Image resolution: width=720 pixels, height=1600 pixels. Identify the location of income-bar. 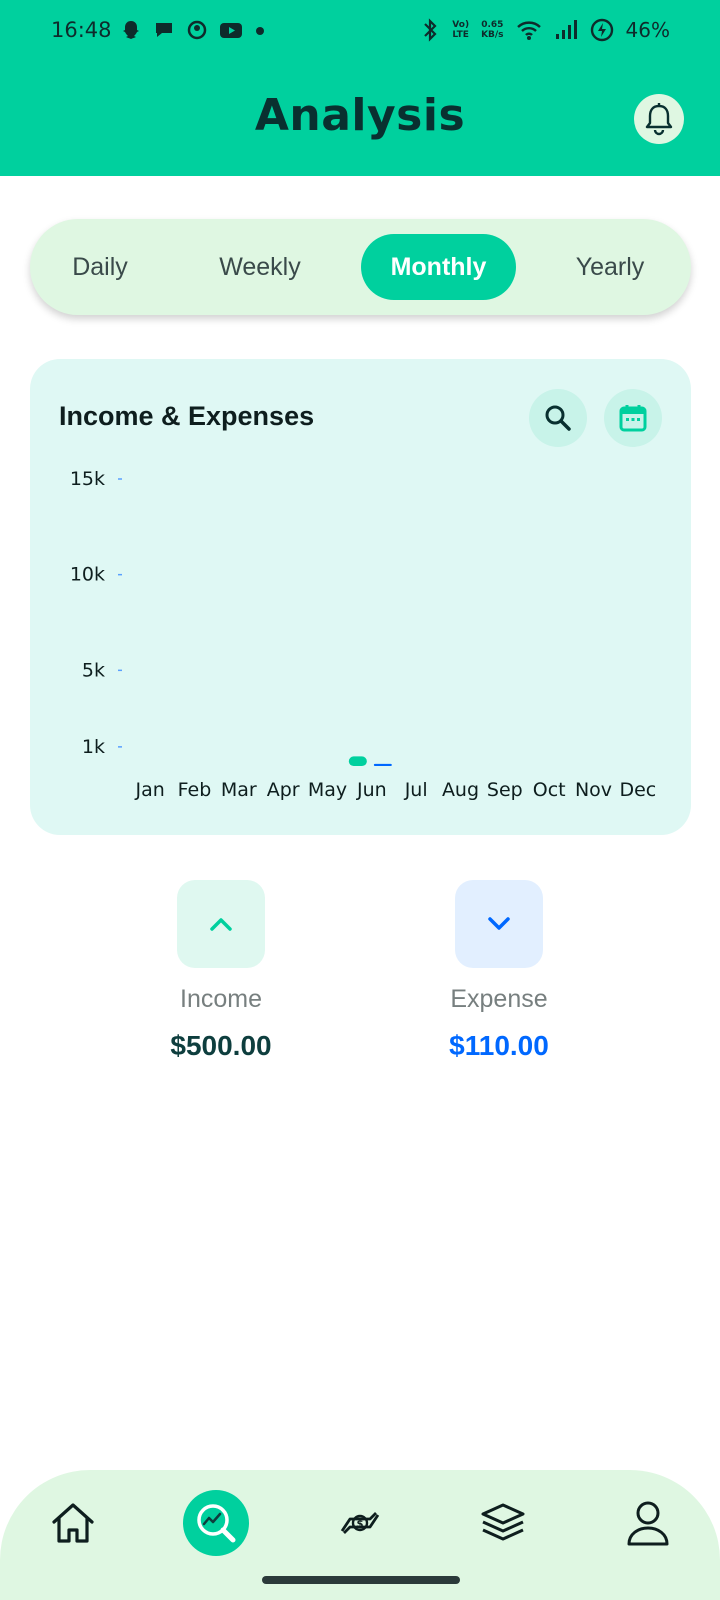
(357, 761).